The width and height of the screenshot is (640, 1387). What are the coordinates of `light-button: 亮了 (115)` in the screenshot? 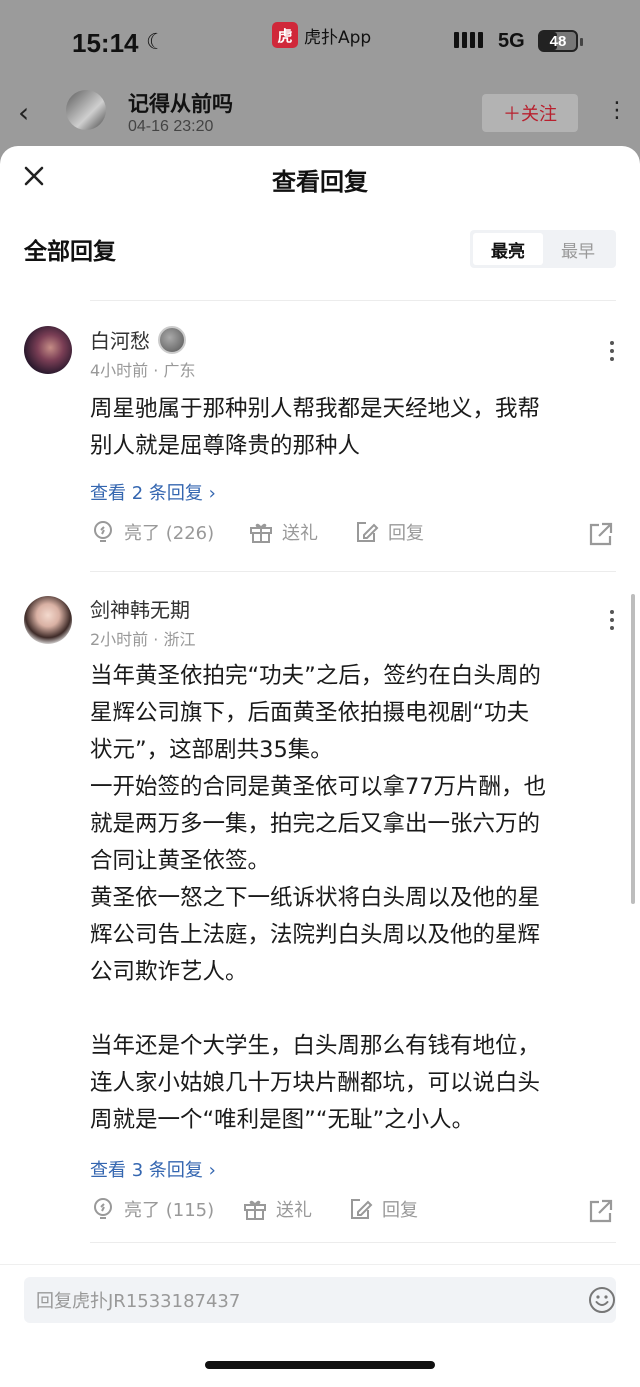 It's located at (152, 1209).